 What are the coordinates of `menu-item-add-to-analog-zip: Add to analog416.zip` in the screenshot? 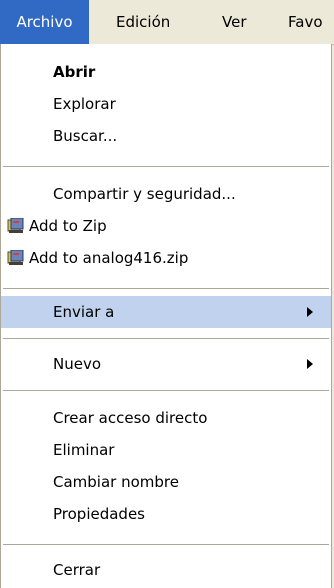 It's located at (166, 258).